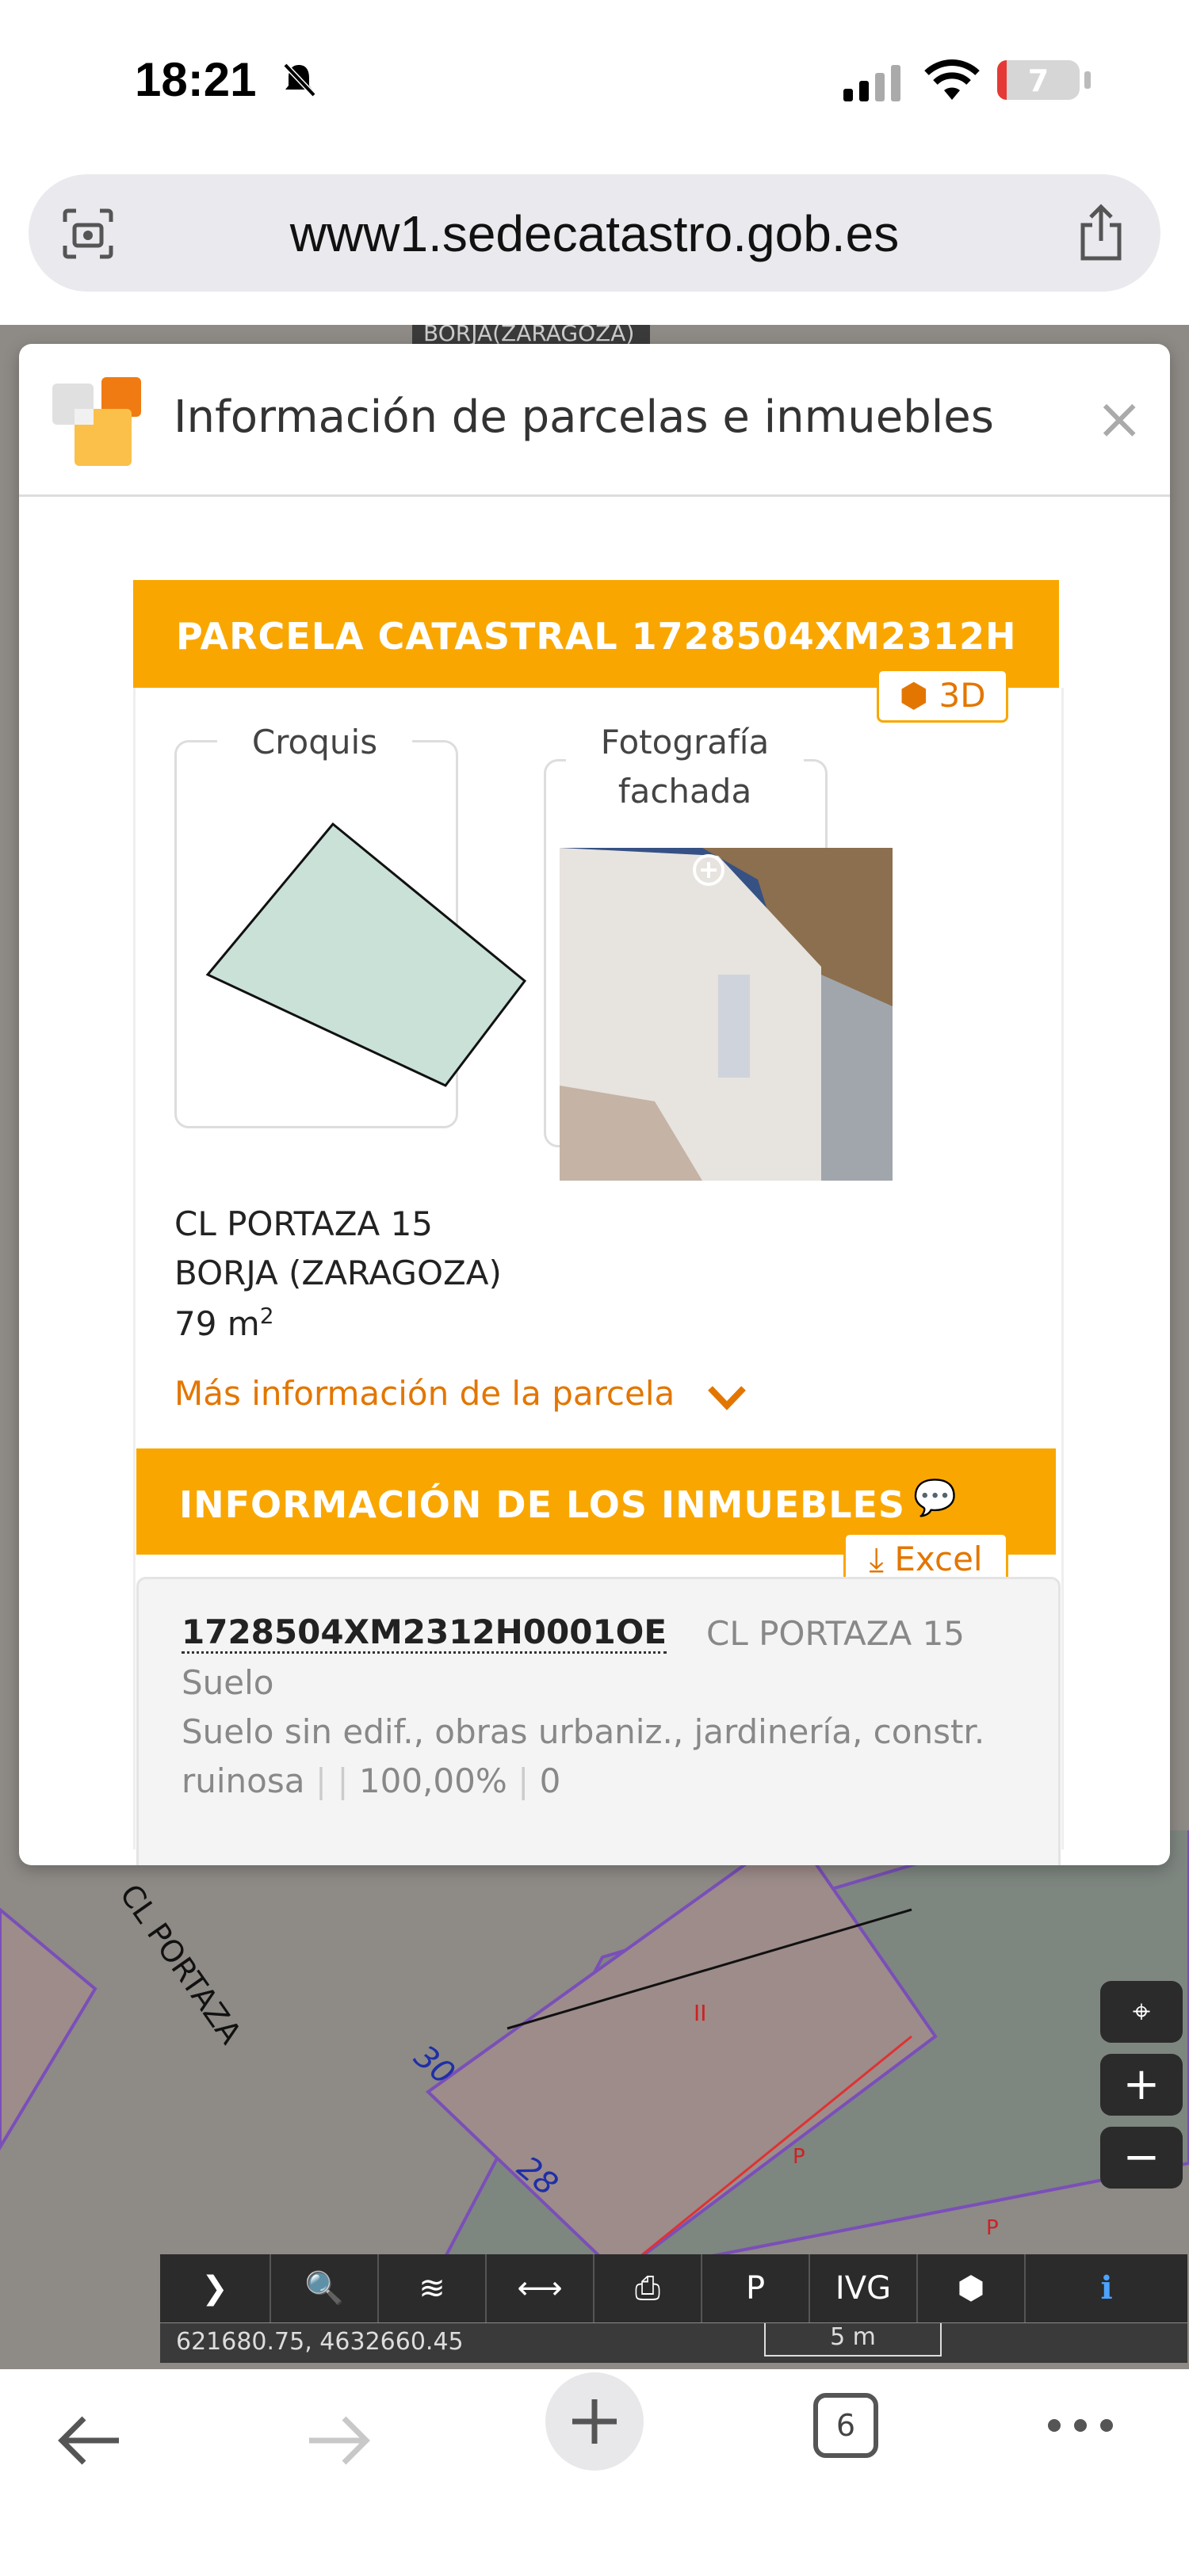  Describe the element at coordinates (96, 421) in the screenshot. I see `catastro-logo-icon` at that location.